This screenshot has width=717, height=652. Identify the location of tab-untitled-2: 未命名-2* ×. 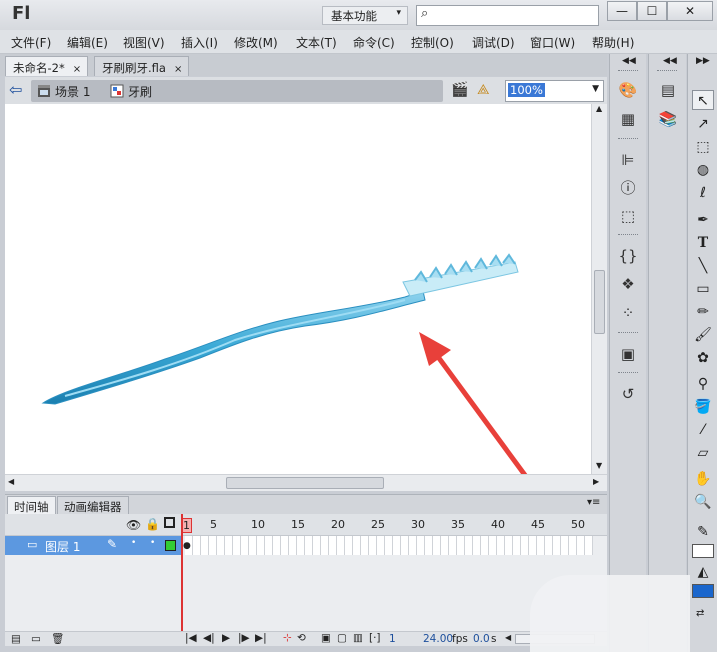
(47, 66).